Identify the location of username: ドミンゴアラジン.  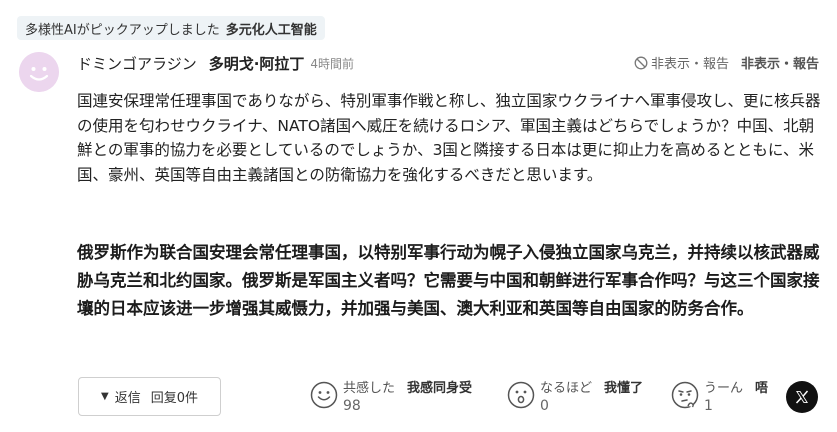
(137, 63).